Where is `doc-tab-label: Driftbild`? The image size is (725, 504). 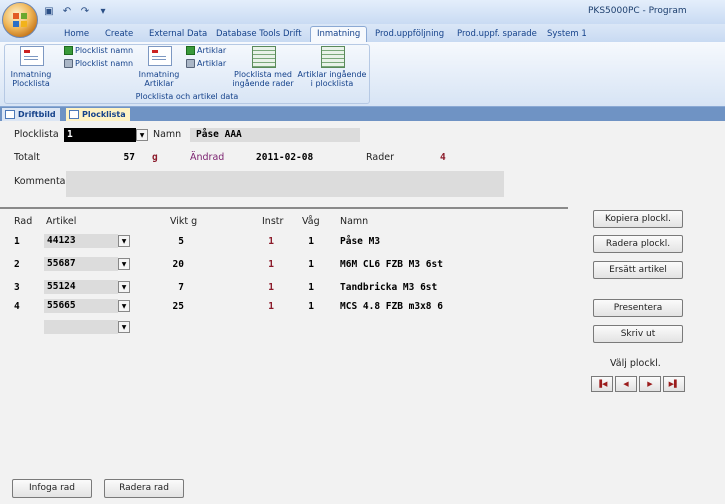
doc-tab-label: Driftbild is located at coordinates (37, 114).